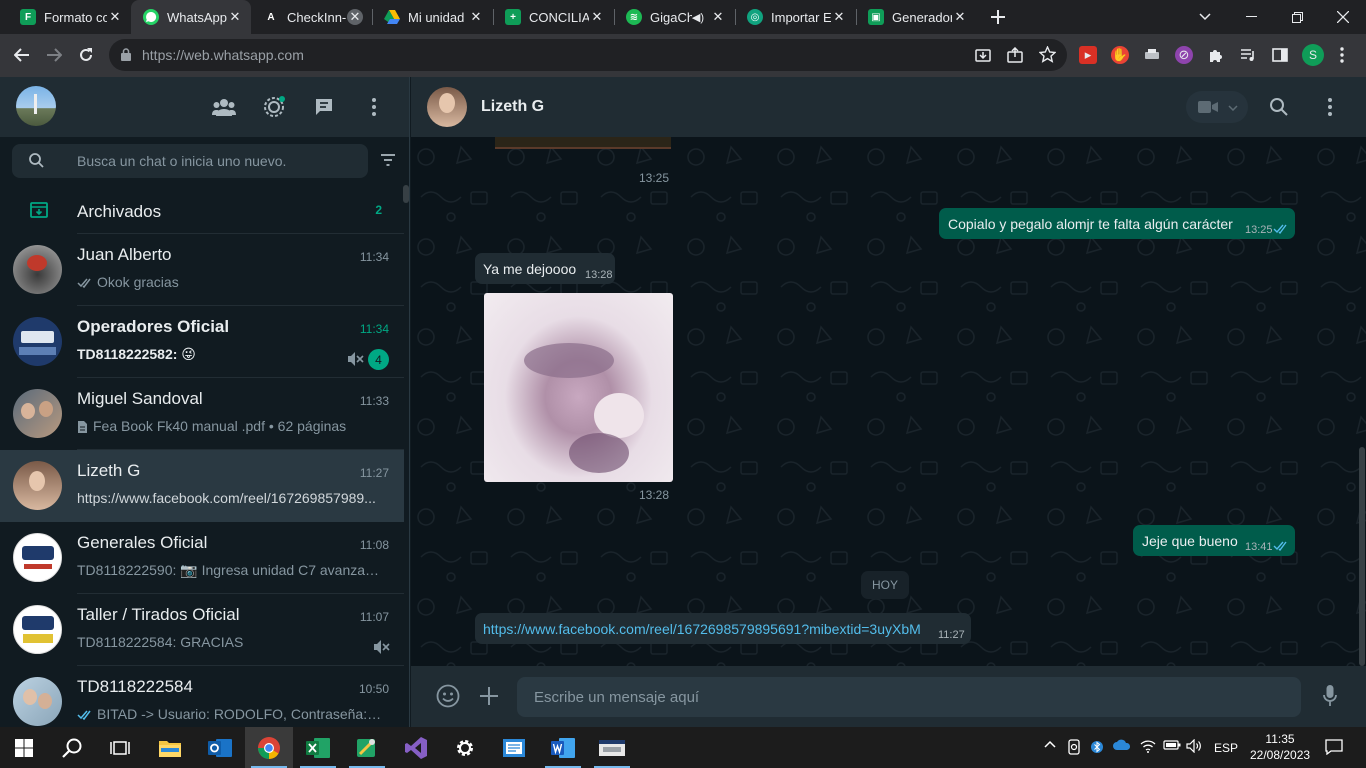 The width and height of the screenshot is (1366, 768). What do you see at coordinates (1205, 17) in the screenshot?
I see `tab-search-icon` at bounding box center [1205, 17].